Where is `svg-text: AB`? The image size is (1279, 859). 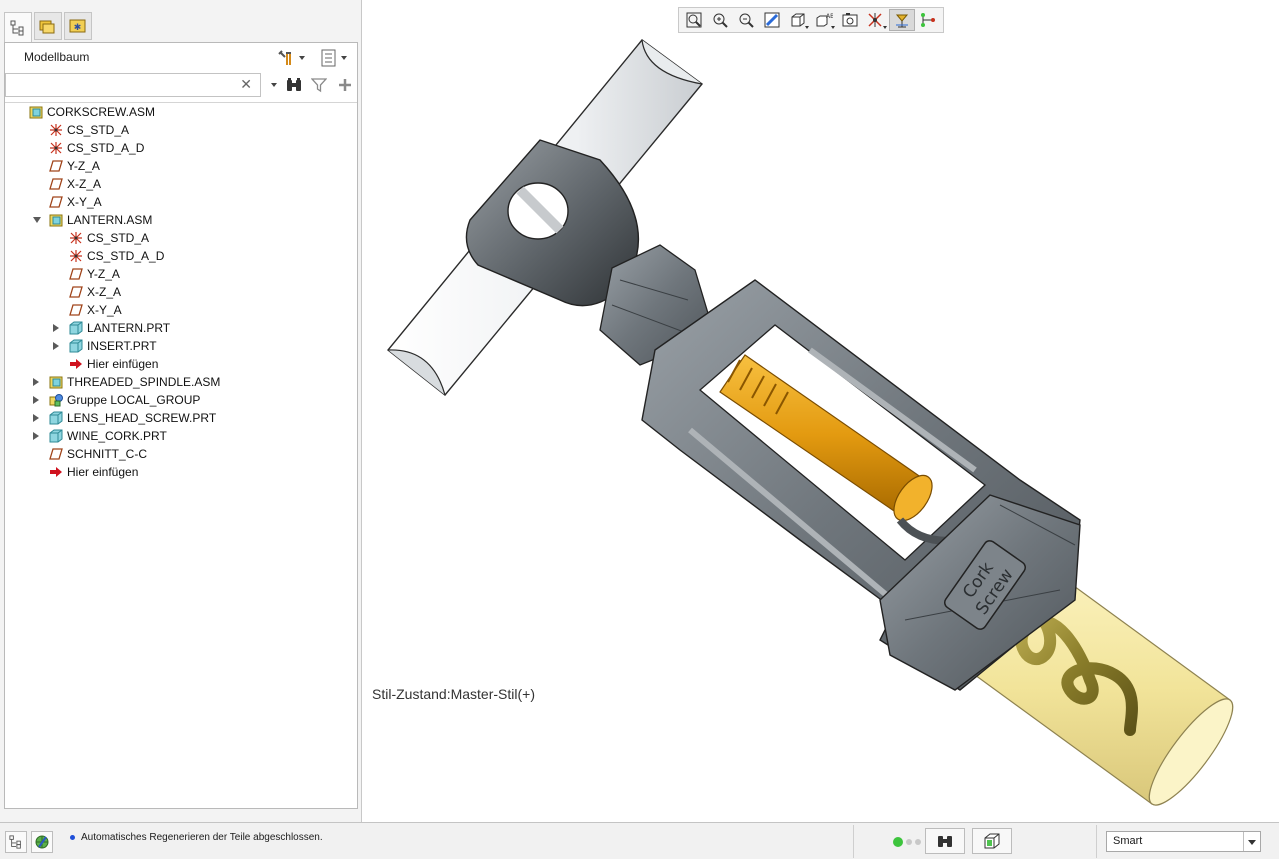
svg-text: AB is located at coordinates (829, 16).